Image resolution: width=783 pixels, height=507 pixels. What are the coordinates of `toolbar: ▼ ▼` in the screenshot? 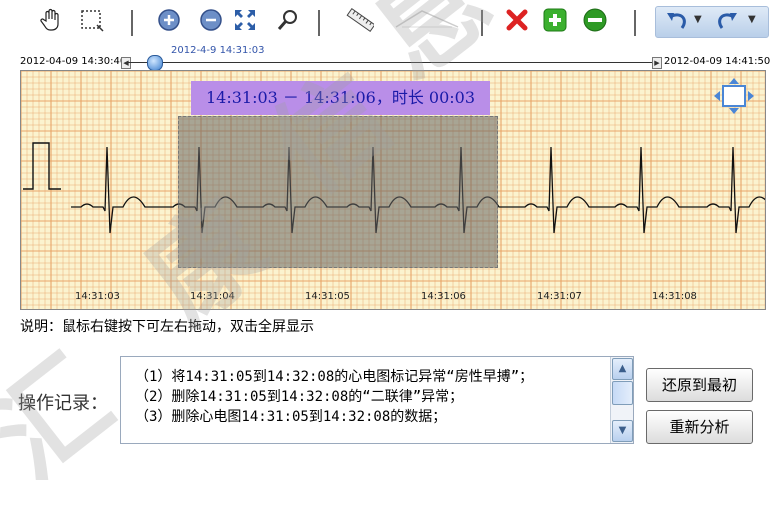 It's located at (391, 21).